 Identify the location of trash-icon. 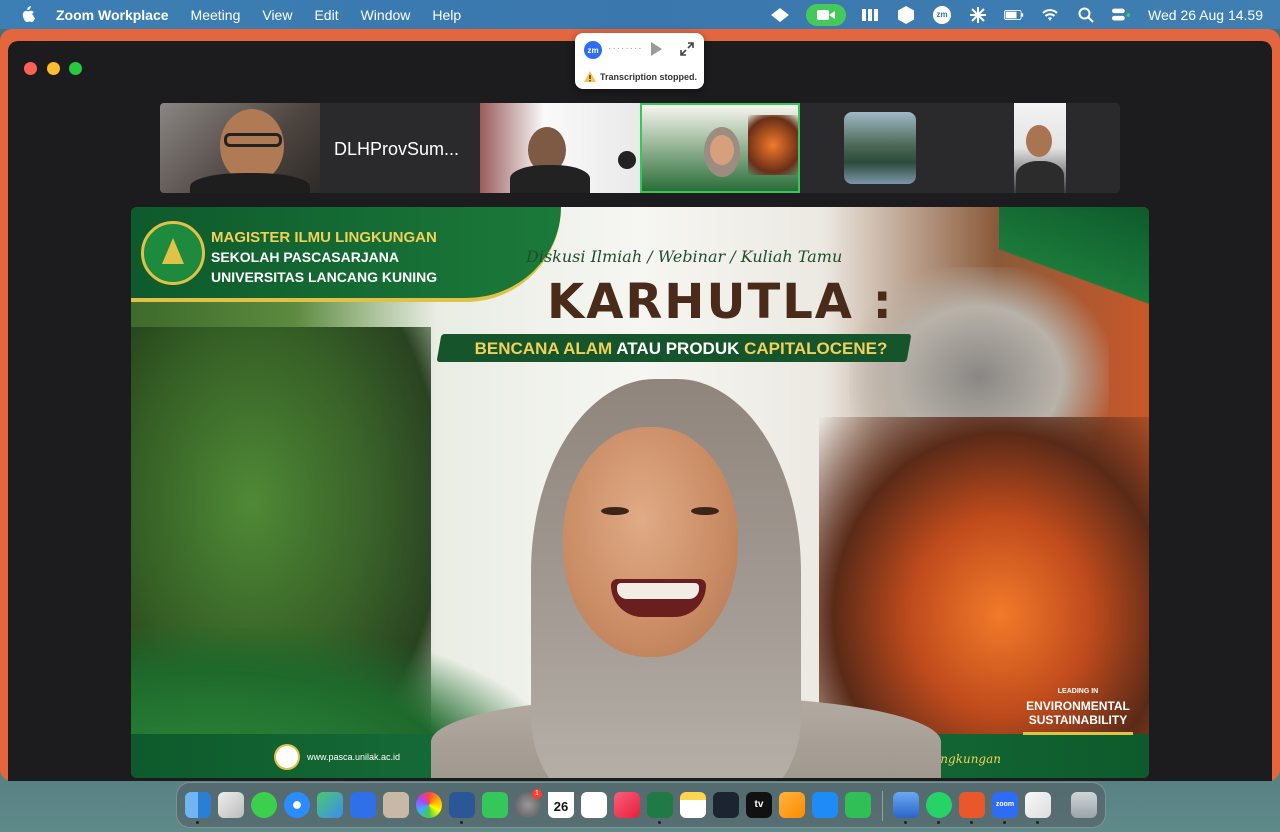
(1084, 805).